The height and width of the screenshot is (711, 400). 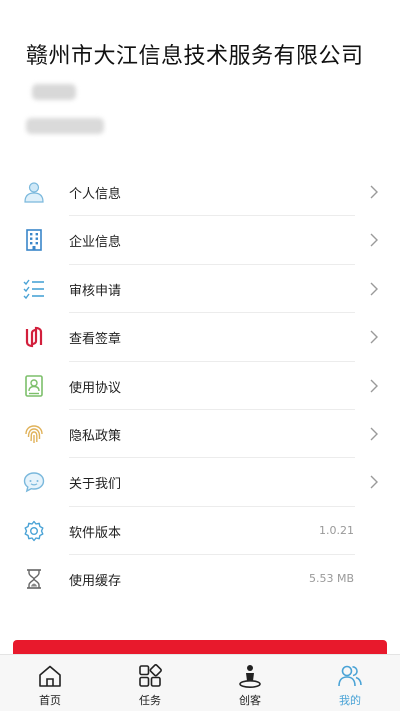 I want to click on tab-home: 首页, so click(x=50, y=683).